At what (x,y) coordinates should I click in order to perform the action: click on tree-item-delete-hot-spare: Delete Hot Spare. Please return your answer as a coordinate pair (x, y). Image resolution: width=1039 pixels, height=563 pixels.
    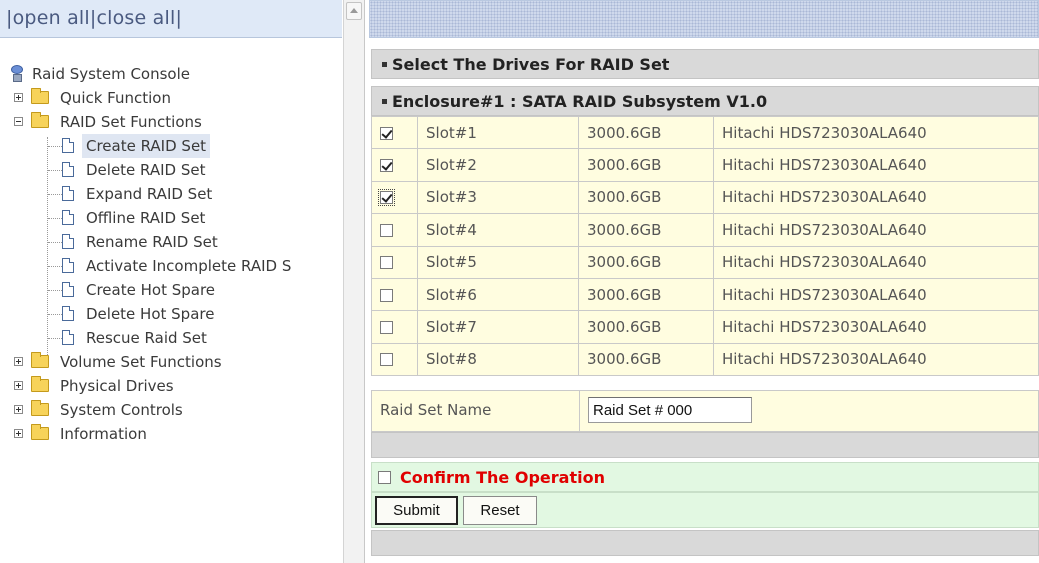
    Looking at the image, I should click on (171, 314).